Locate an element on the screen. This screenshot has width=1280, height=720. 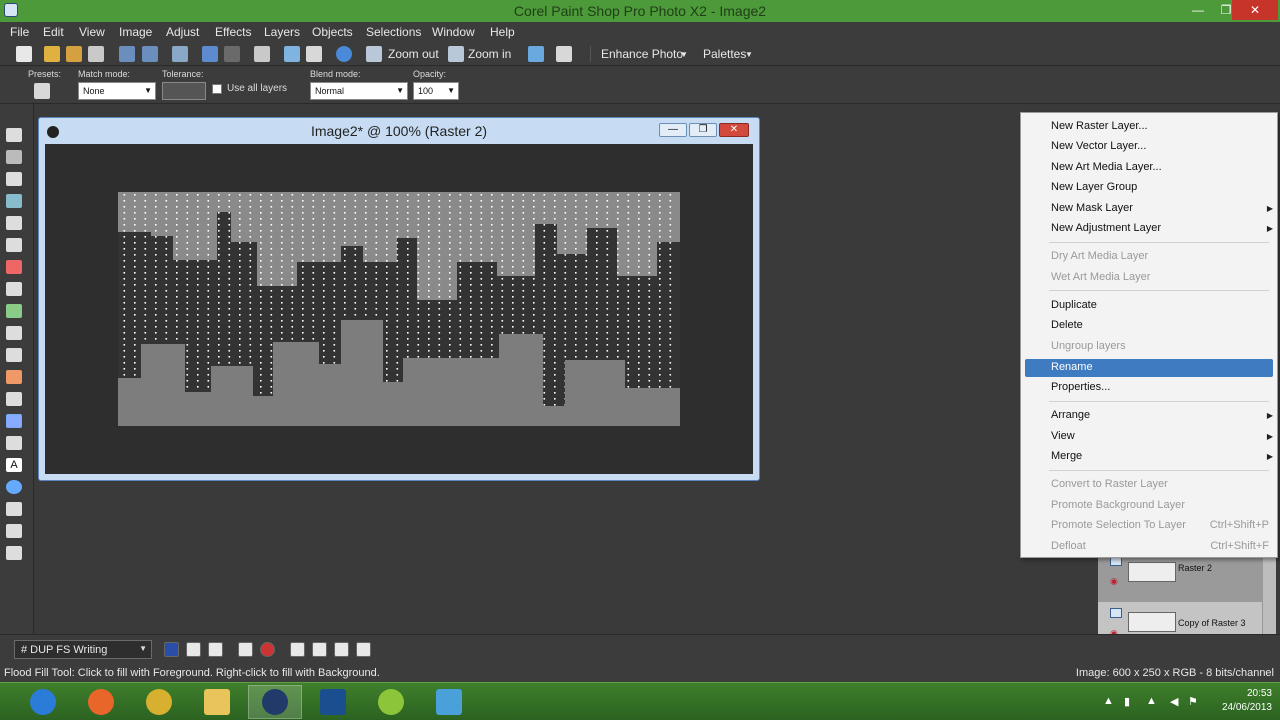
image-minimize-button: — is located at coordinates (673, 130).